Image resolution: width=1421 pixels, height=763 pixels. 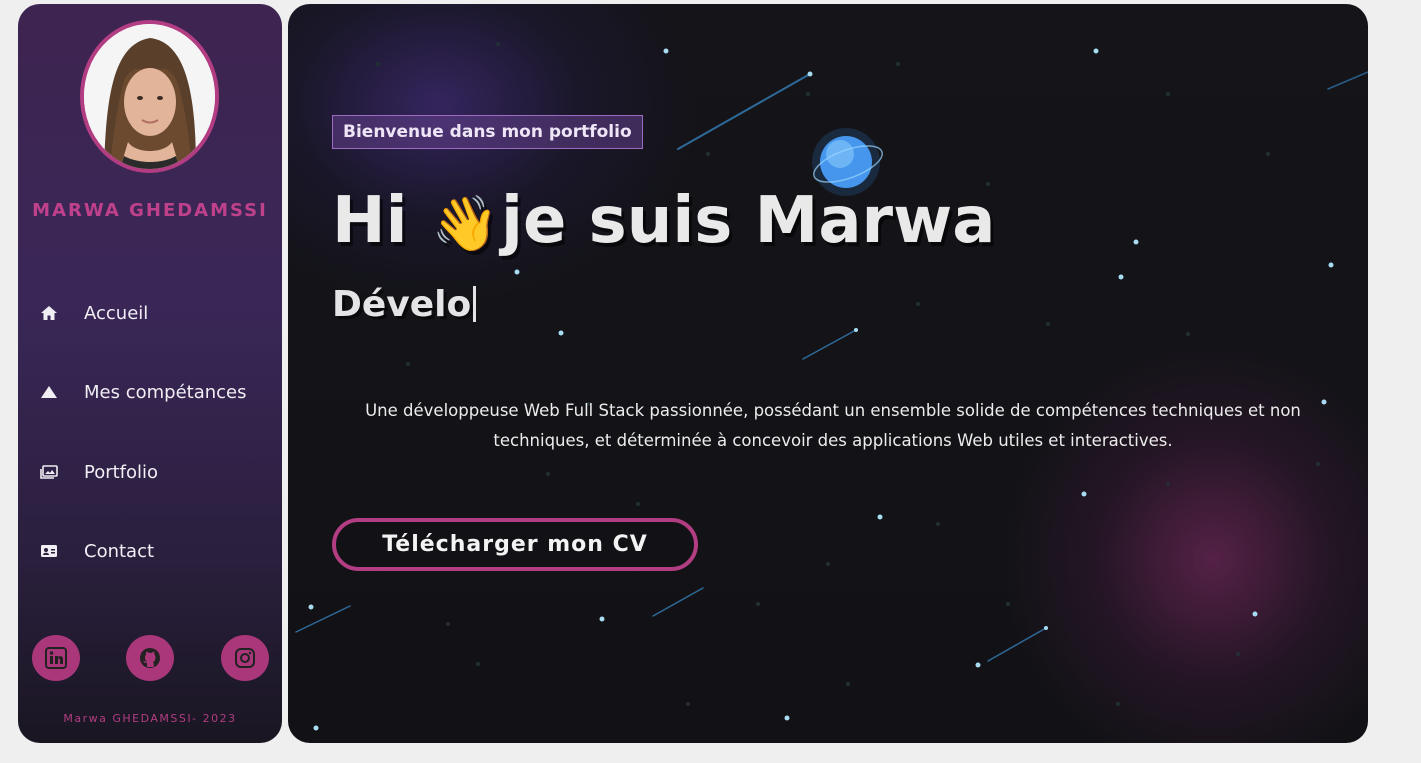 What do you see at coordinates (475, 304) in the screenshot?
I see `typing-cursor` at bounding box center [475, 304].